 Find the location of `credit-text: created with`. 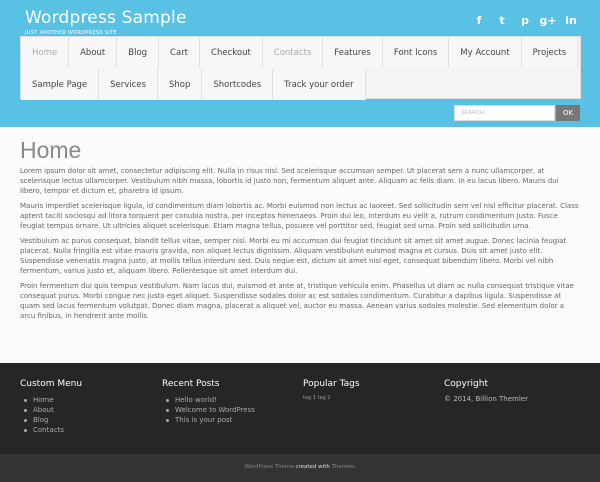

credit-text: created with is located at coordinates (312, 467).